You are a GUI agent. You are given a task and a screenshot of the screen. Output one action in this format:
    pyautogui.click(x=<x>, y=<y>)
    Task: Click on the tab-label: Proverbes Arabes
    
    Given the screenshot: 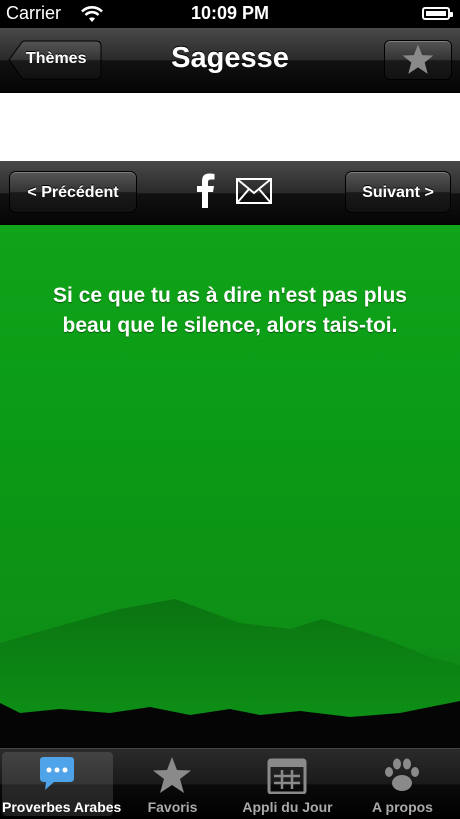 What is the action you would take?
    pyautogui.click(x=62, y=807)
    